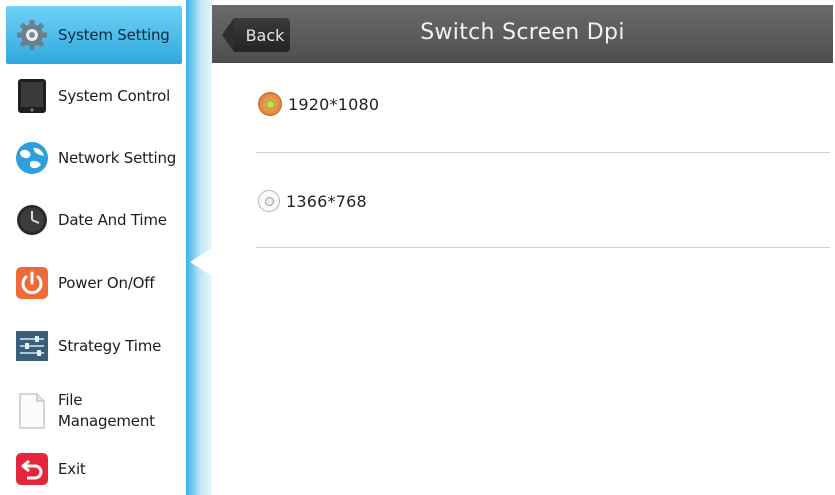 The width and height of the screenshot is (835, 495). Describe the element at coordinates (32, 96) in the screenshot. I see `tablet-icon` at that location.